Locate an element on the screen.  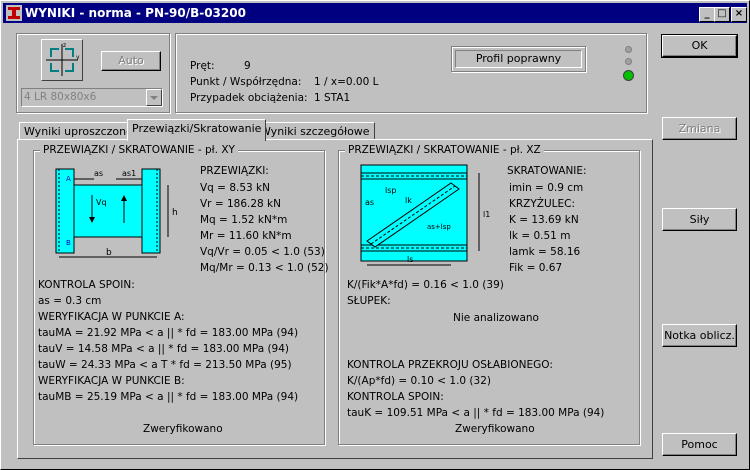
batten-drawing: A B as as1 Vq h b is located at coordinates (116, 213).